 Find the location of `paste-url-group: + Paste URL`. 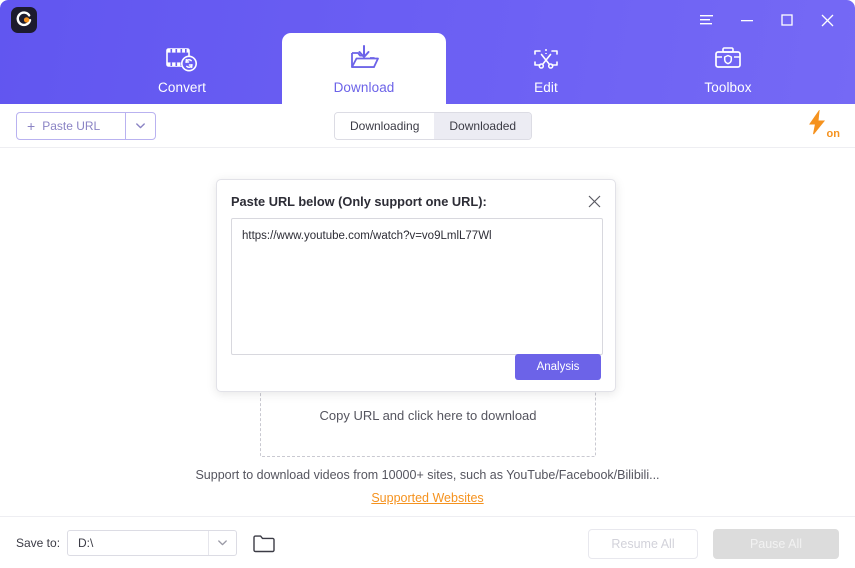

paste-url-group: + Paste URL is located at coordinates (86, 126).